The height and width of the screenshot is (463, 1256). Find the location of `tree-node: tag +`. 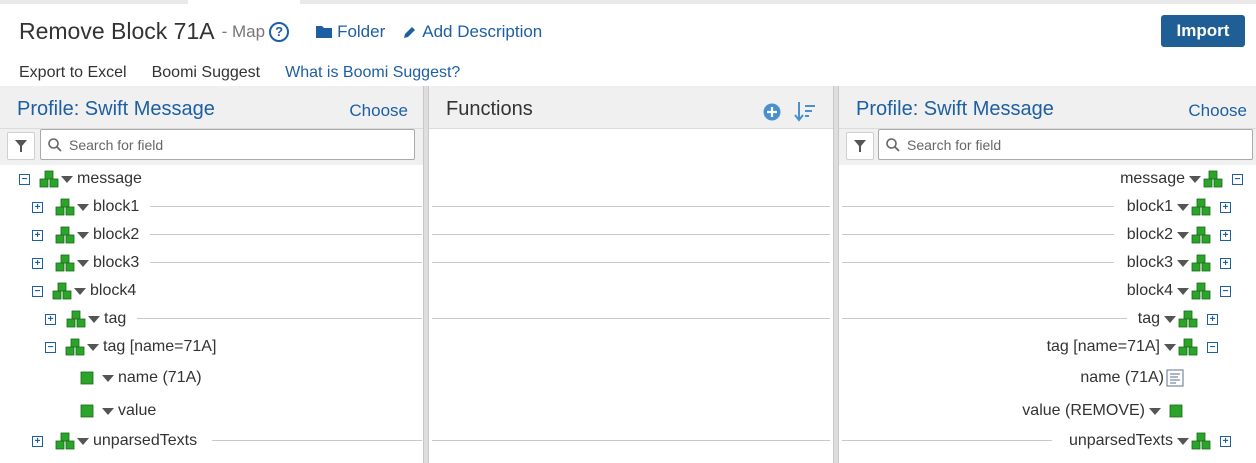

tree-node: tag + is located at coordinates (1178, 319).